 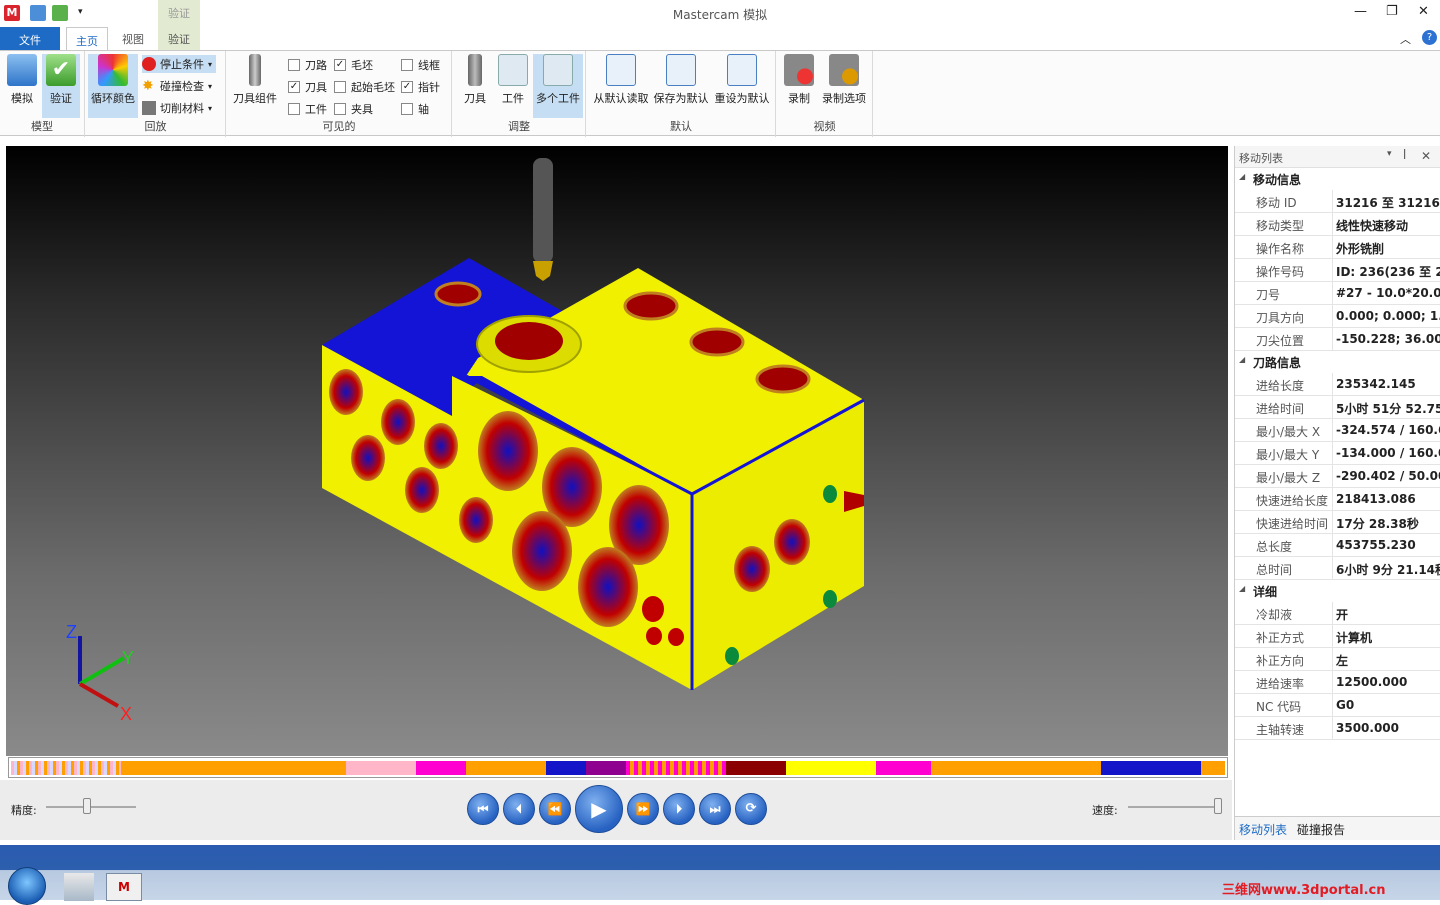 What do you see at coordinates (679, 809) in the screenshot?
I see `step-forward-button: ⏵` at bounding box center [679, 809].